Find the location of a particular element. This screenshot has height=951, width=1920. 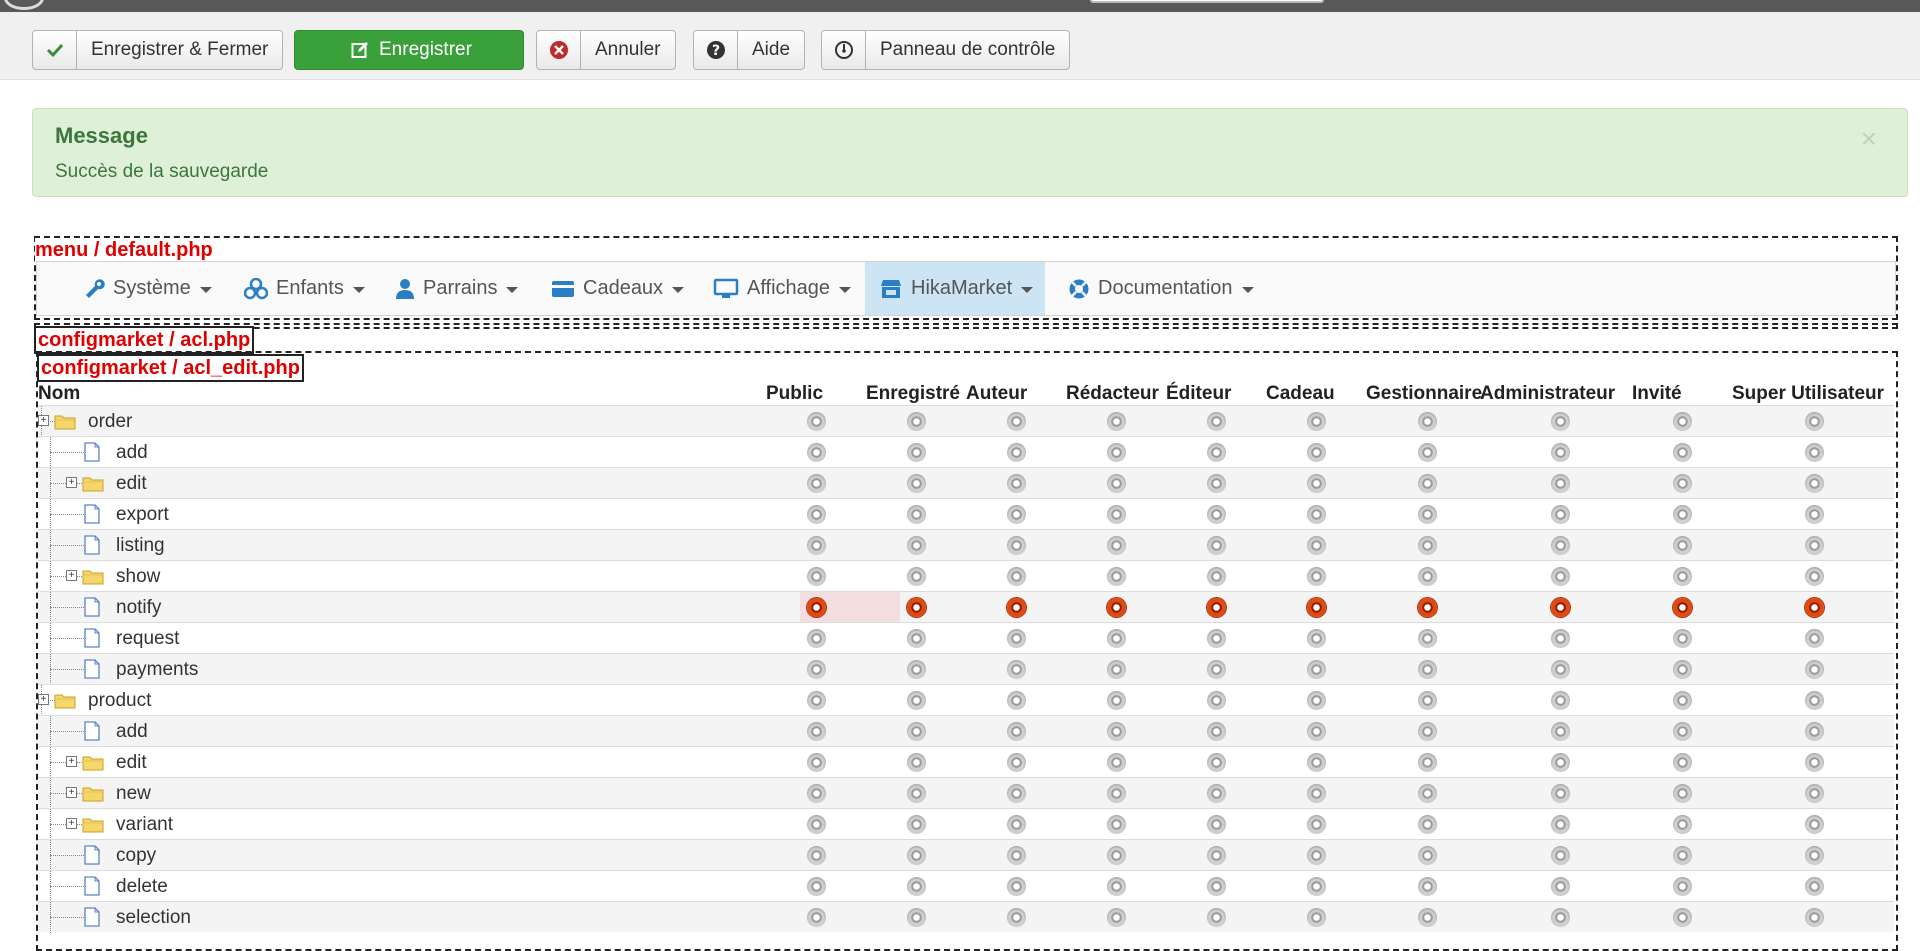

menu-systeme: Système is located at coordinates (147, 288).